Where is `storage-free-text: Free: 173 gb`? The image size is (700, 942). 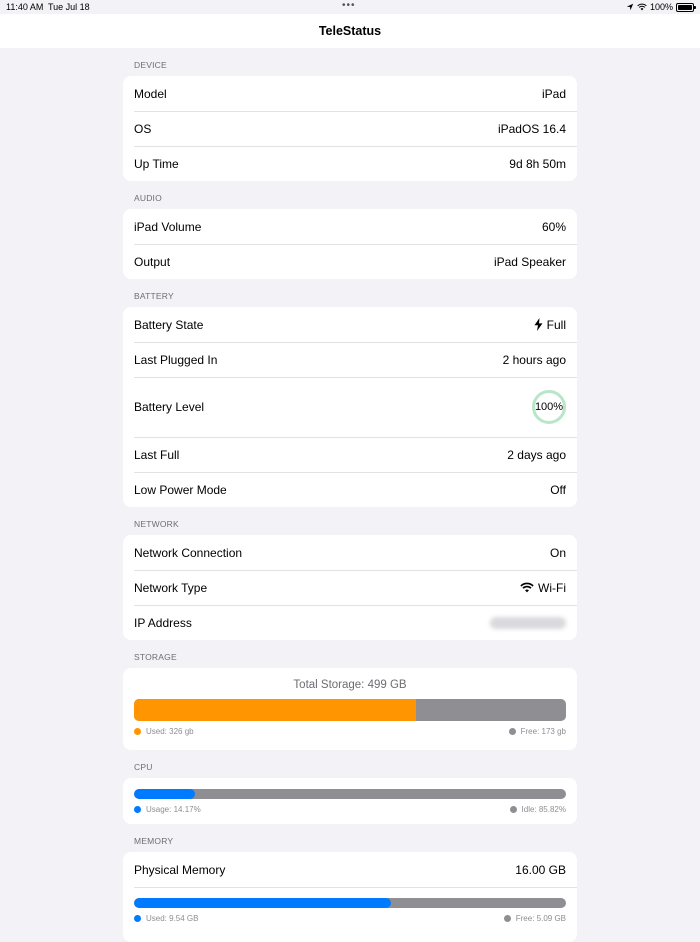 storage-free-text: Free: 173 gb is located at coordinates (543, 731).